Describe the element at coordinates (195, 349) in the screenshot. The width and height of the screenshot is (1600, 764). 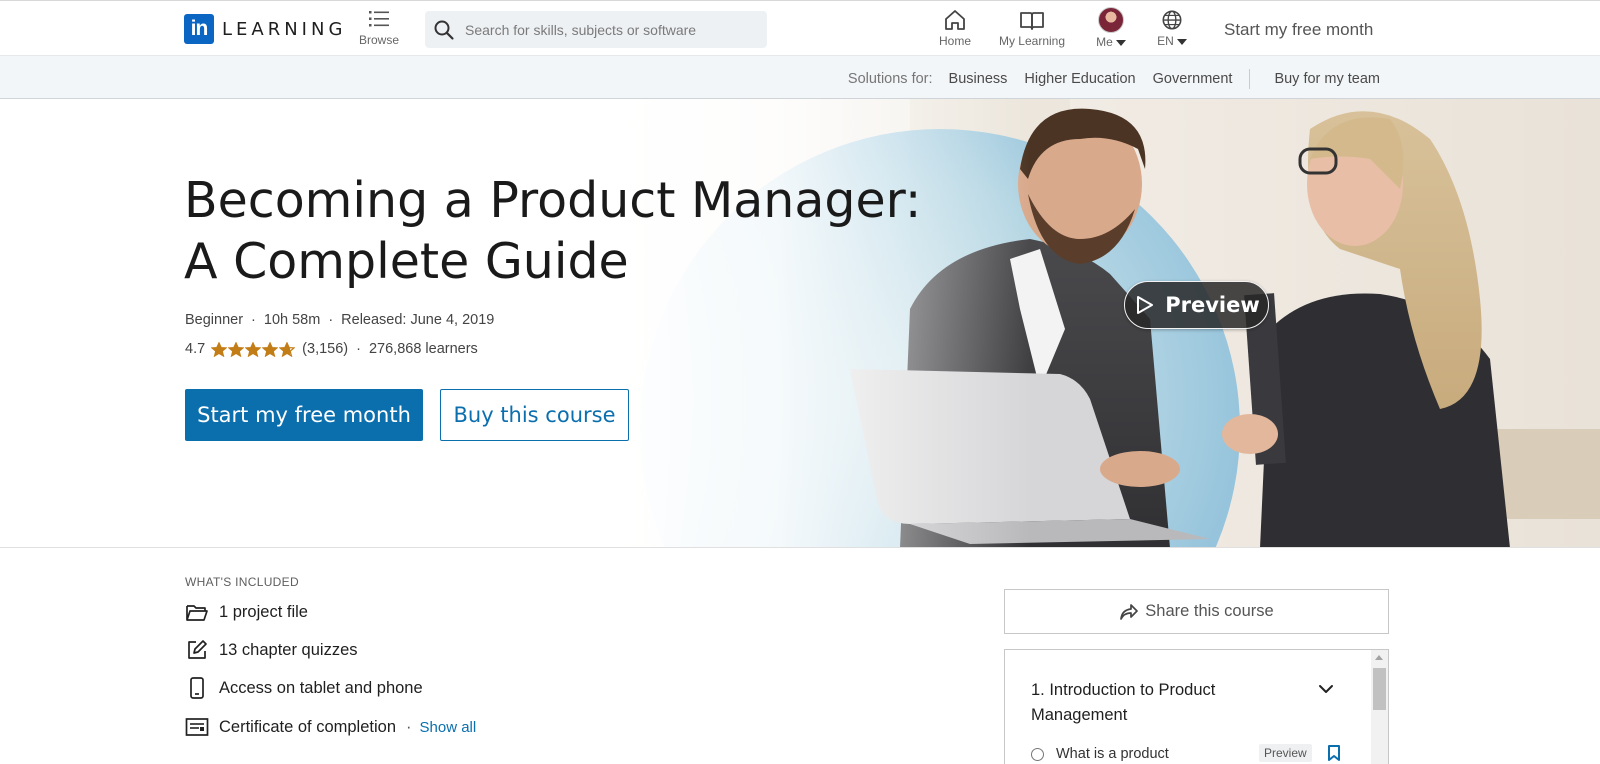
I see `rating-value: 4.7` at that location.